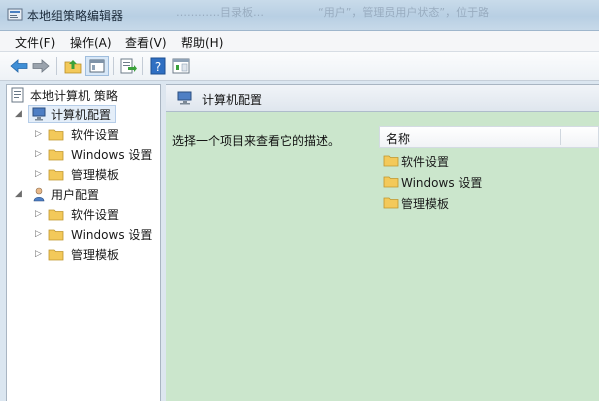 This screenshot has width=599, height=401. I want to click on show-hide-console-tree-button, so click(97, 66).